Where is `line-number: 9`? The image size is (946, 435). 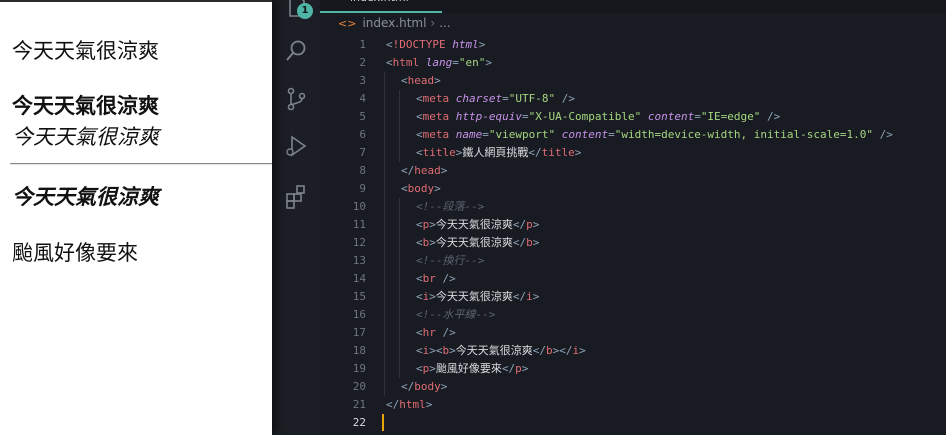 line-number: 9 is located at coordinates (362, 188).